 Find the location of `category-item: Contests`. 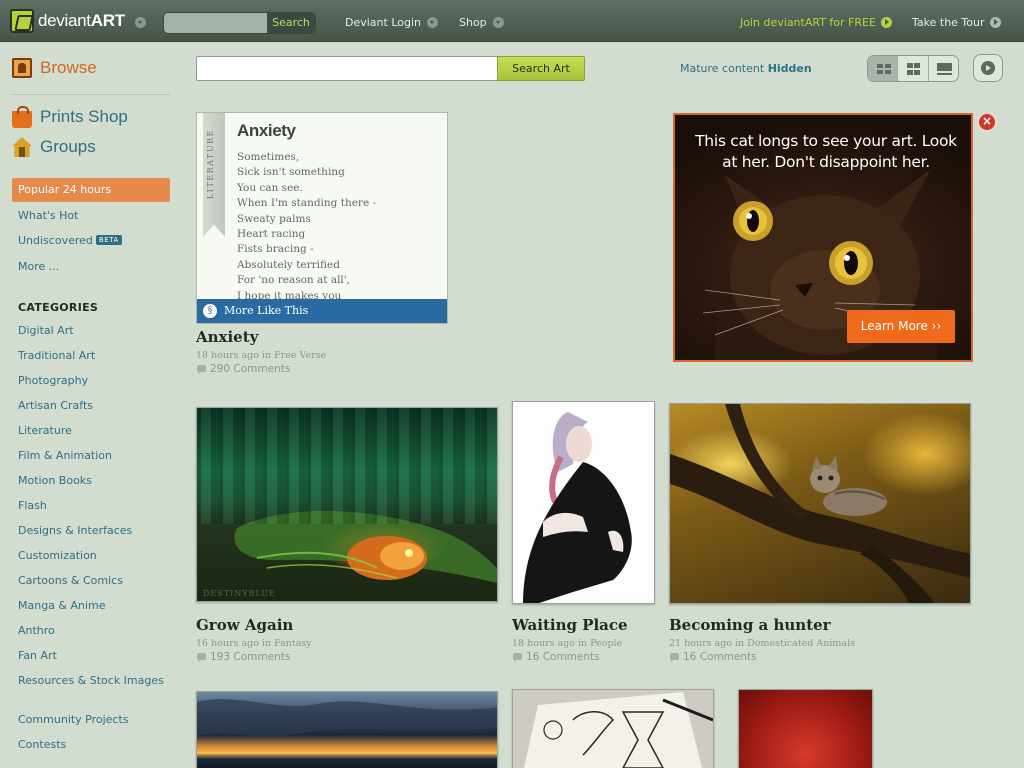

category-item: Contests is located at coordinates (98, 750).